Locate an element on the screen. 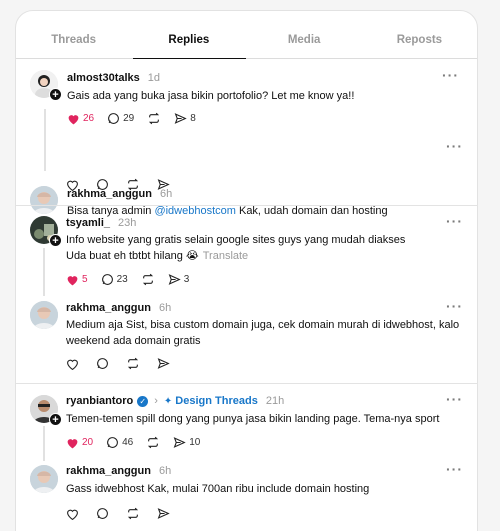  translate-link: Translate is located at coordinates (225, 256).